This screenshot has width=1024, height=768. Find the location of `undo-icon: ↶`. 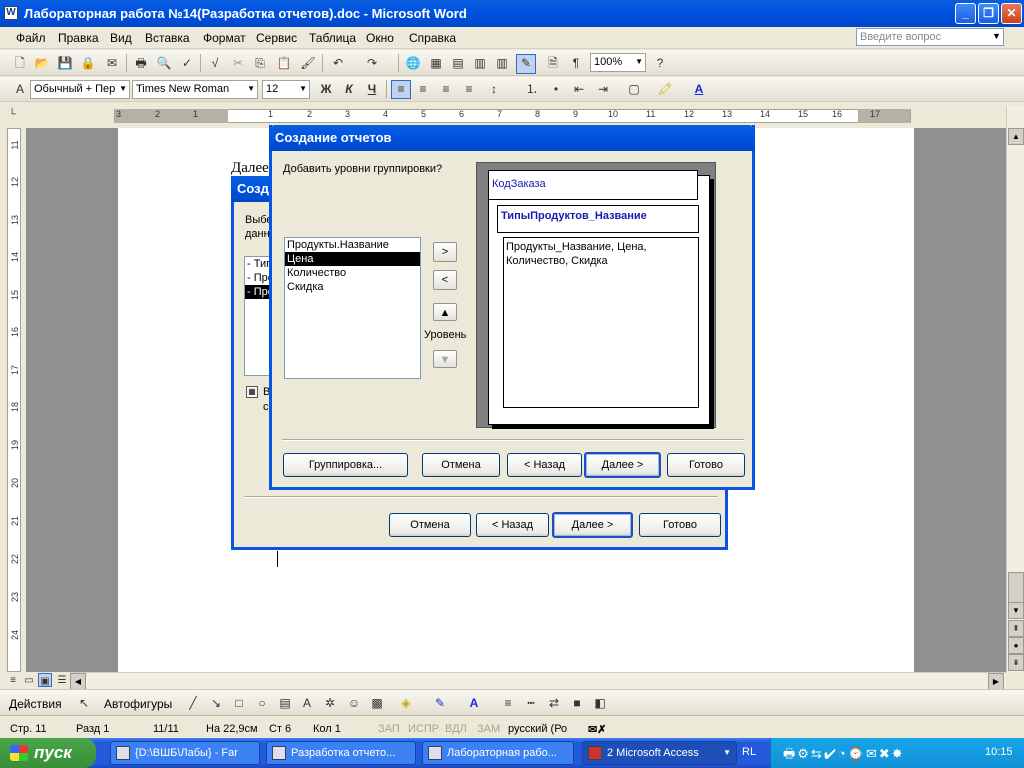

undo-icon: ↶ is located at coordinates (338, 63).